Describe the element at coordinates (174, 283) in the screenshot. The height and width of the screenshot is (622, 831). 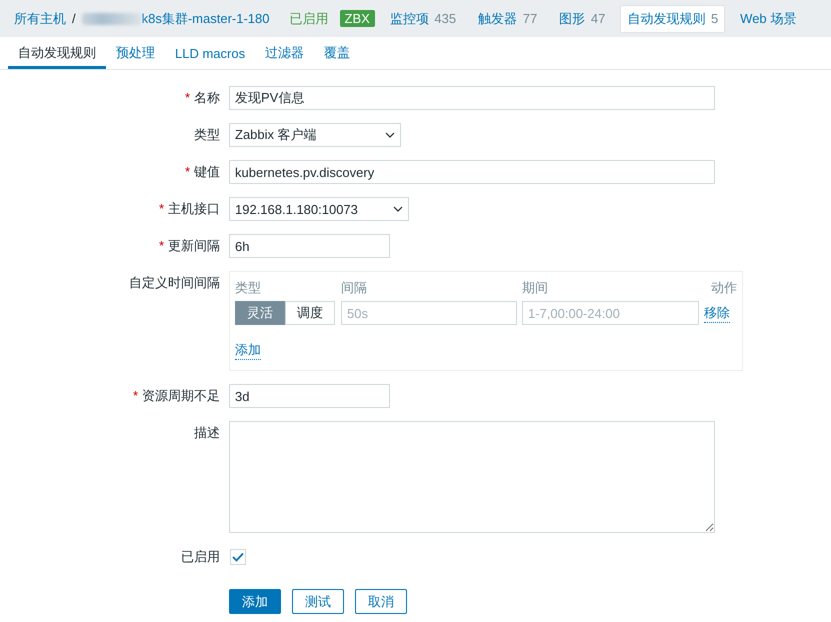
I see `field-label: 自定义时间间隔` at that location.